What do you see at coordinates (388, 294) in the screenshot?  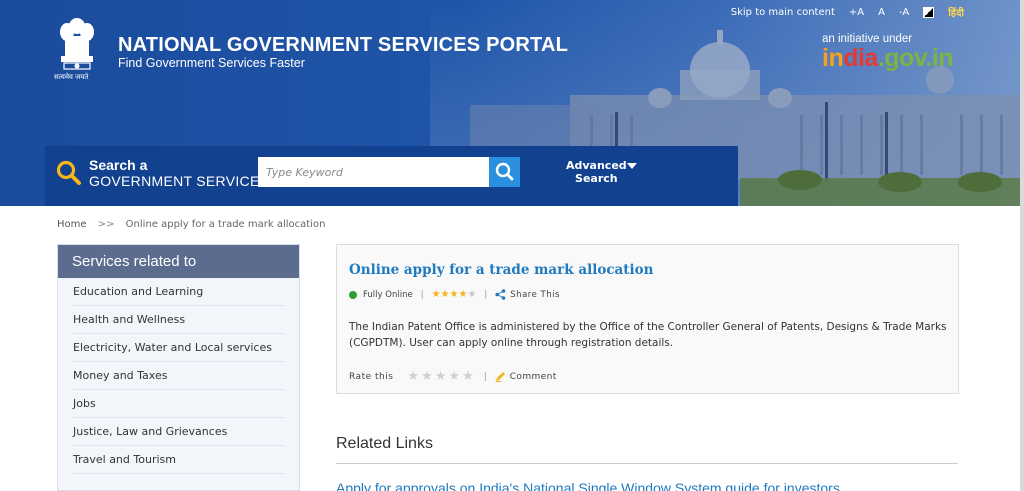 I see `status-badge: Fully Online` at bounding box center [388, 294].